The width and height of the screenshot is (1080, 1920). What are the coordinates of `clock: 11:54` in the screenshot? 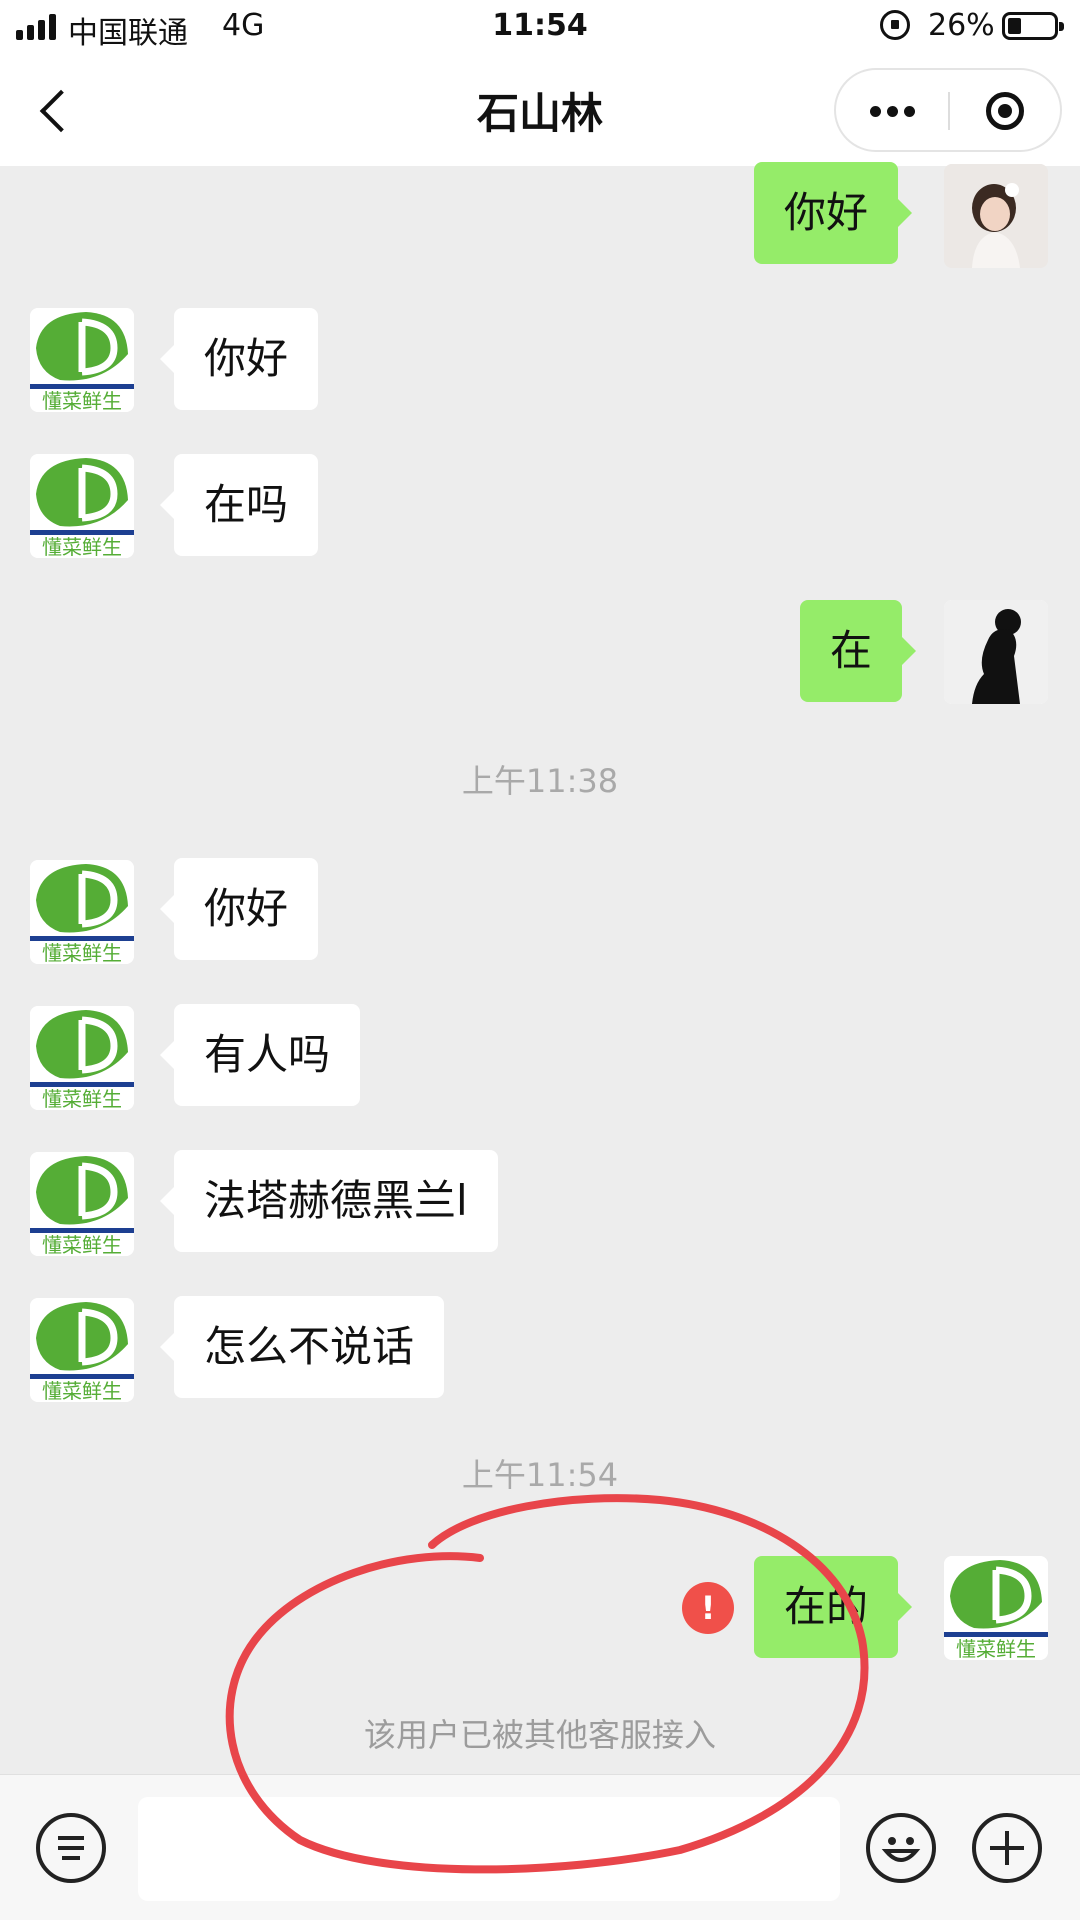 It's located at (540, 25).